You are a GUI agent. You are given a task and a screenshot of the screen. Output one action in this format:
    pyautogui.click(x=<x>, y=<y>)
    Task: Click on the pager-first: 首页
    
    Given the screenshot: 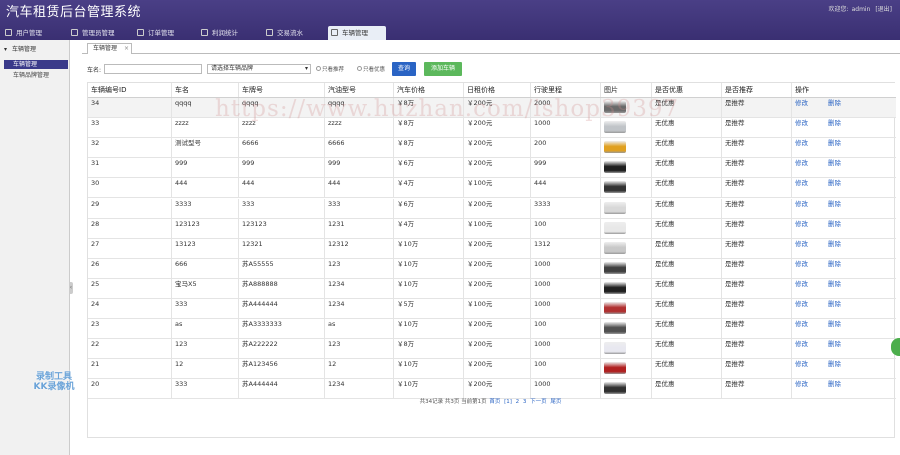 What is the action you would take?
    pyautogui.click(x=494, y=402)
    